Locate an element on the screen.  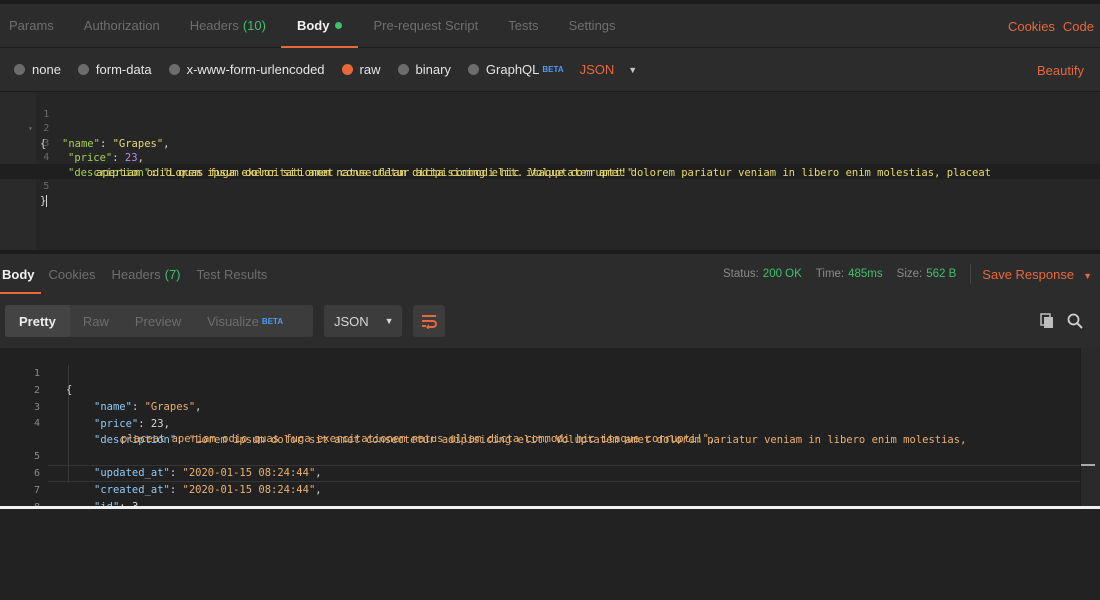
search-button is located at coordinates (1075, 321).